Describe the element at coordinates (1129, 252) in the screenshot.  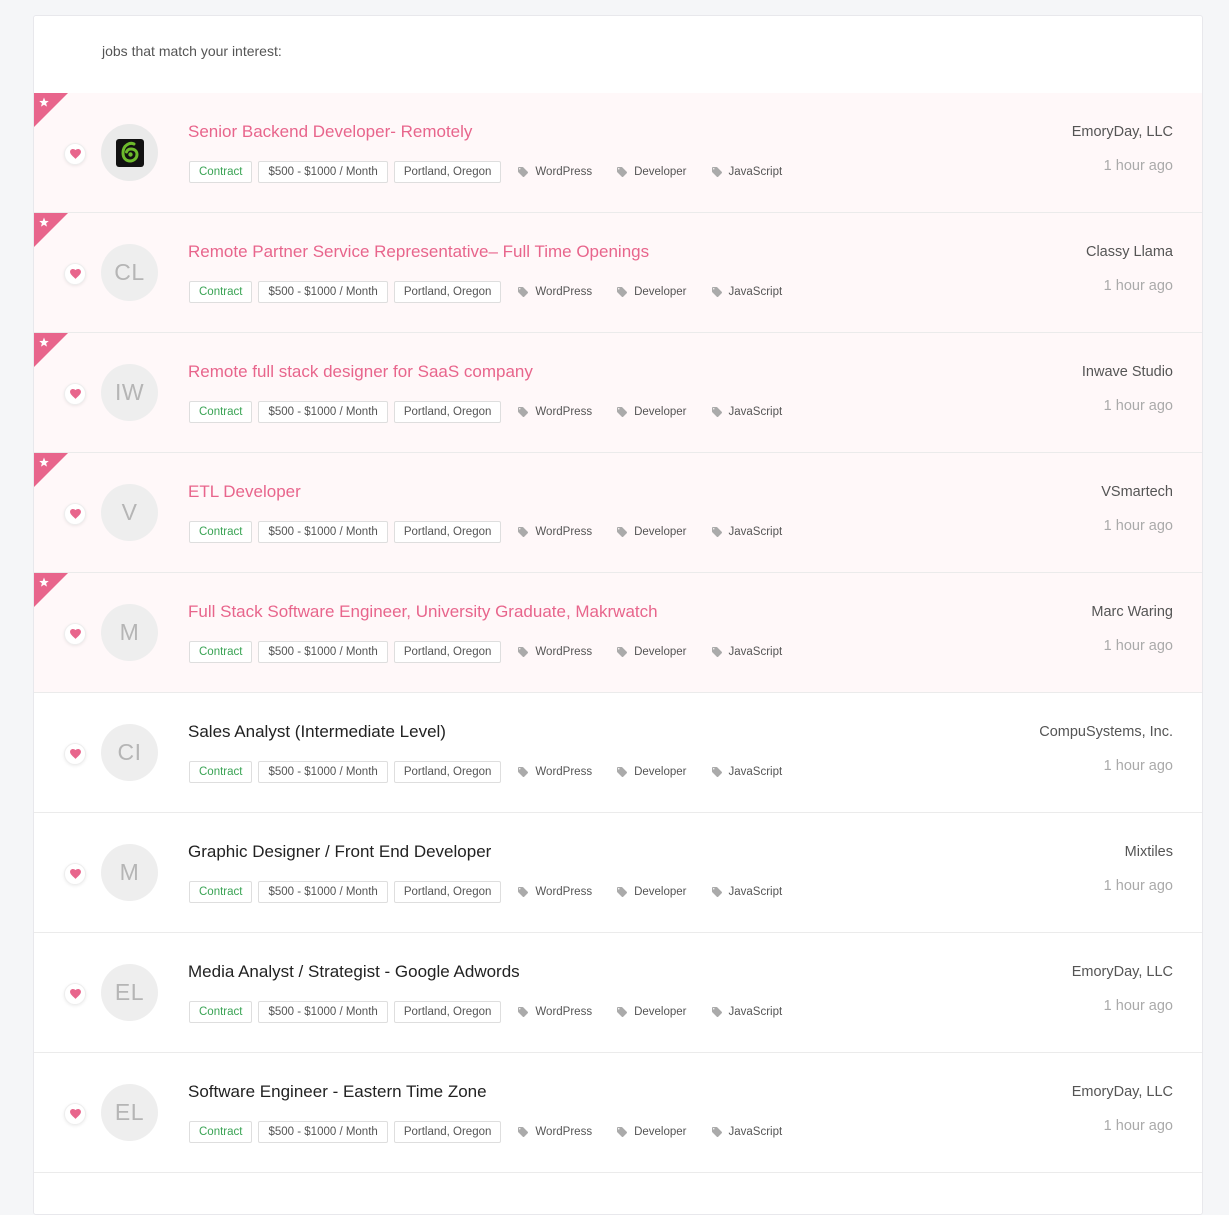
I see `company-name: Classy Llama` at that location.